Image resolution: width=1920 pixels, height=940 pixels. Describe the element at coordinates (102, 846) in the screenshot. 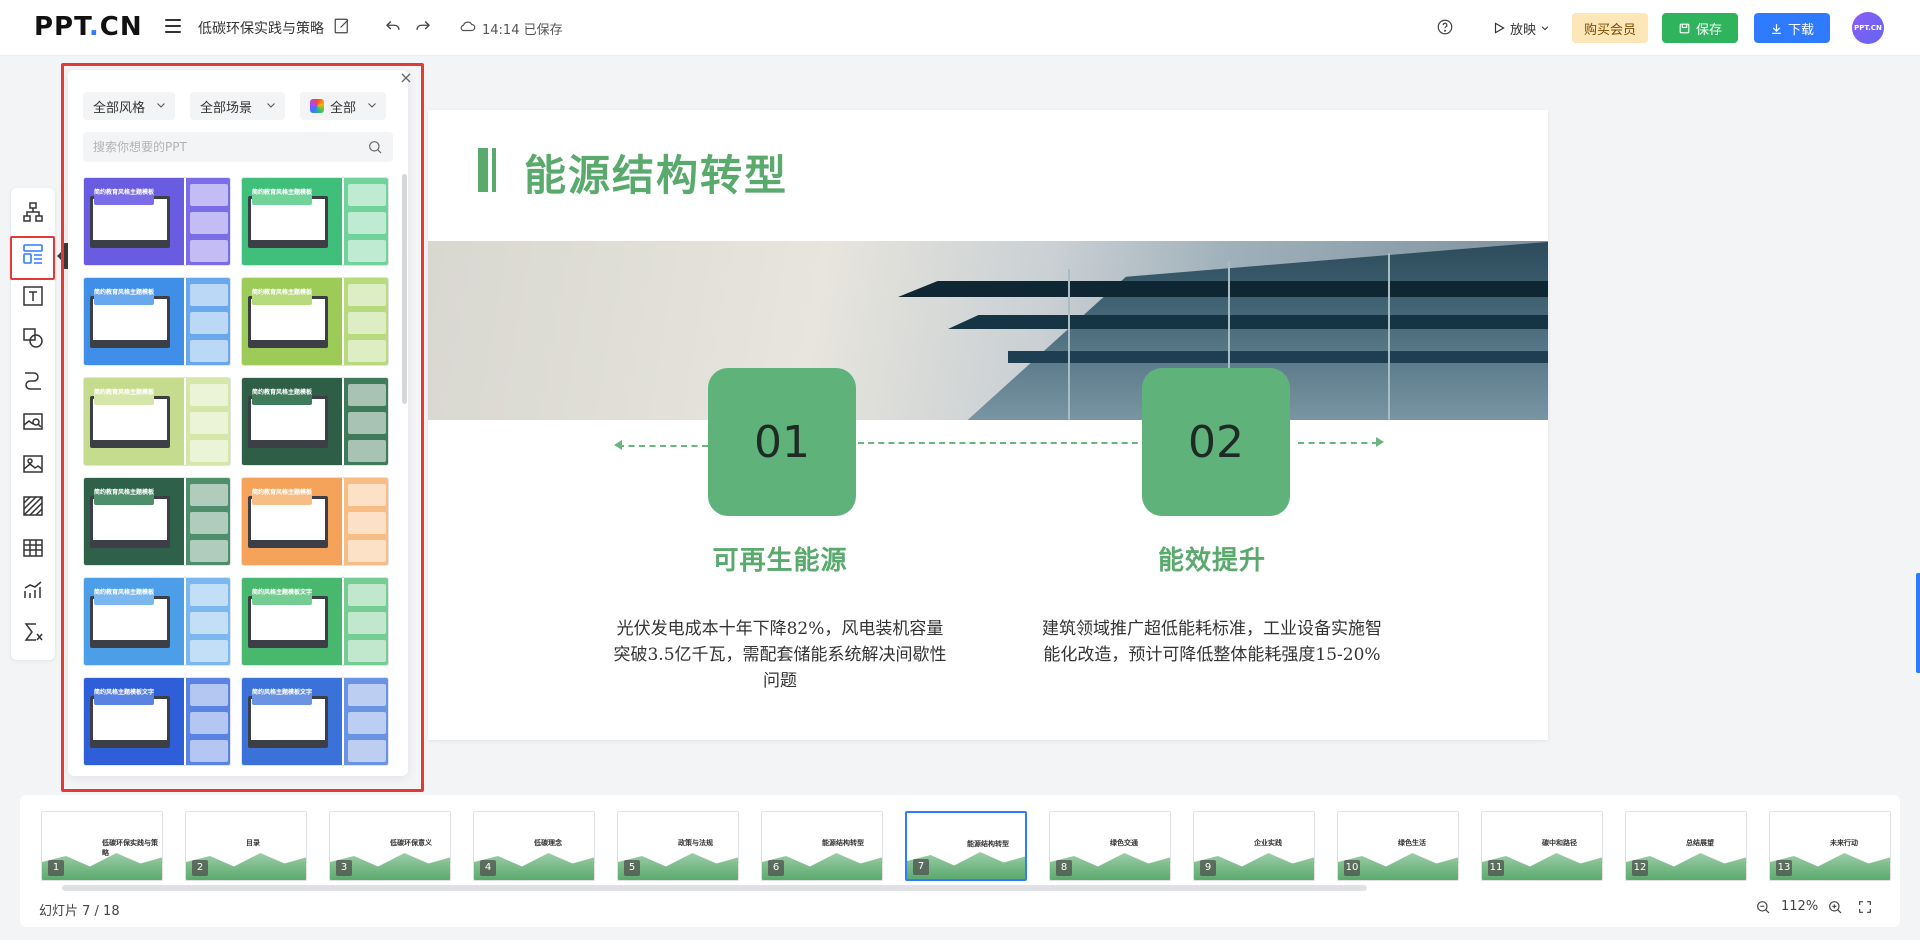

I see `slide-thumbnail: 低碳环保实践与策略 1` at that location.